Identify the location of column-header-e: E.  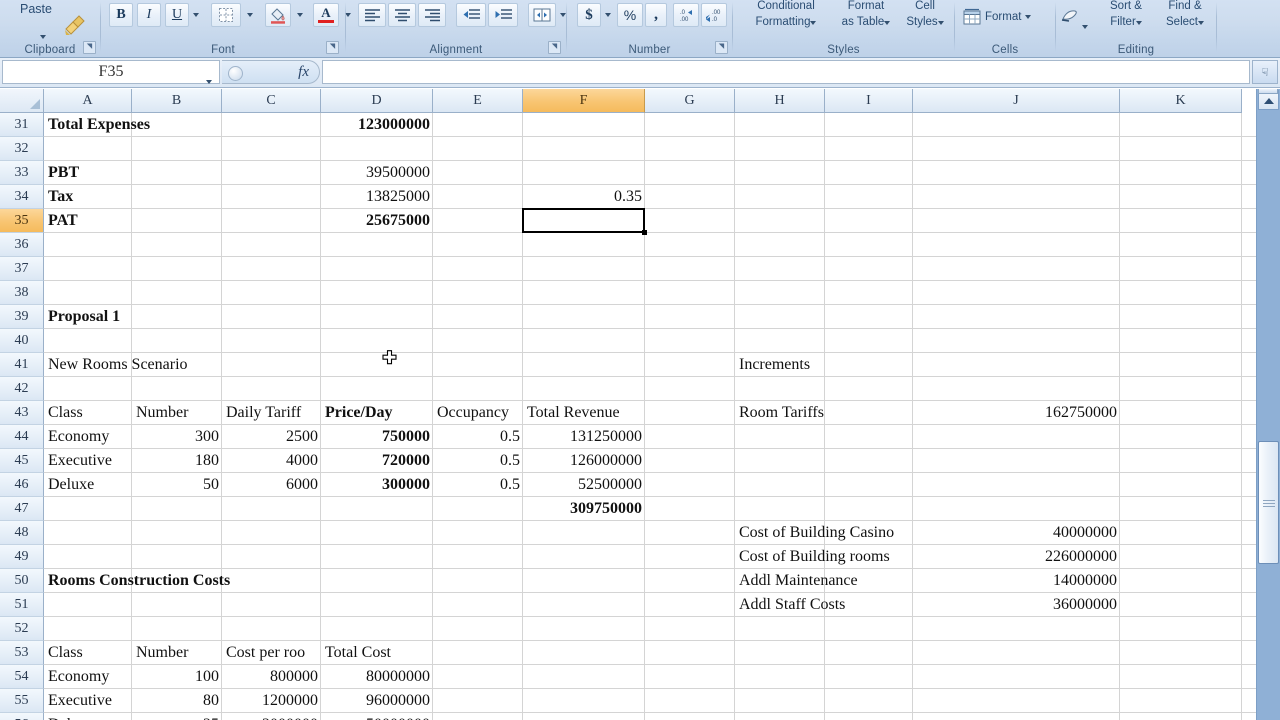
(478, 101).